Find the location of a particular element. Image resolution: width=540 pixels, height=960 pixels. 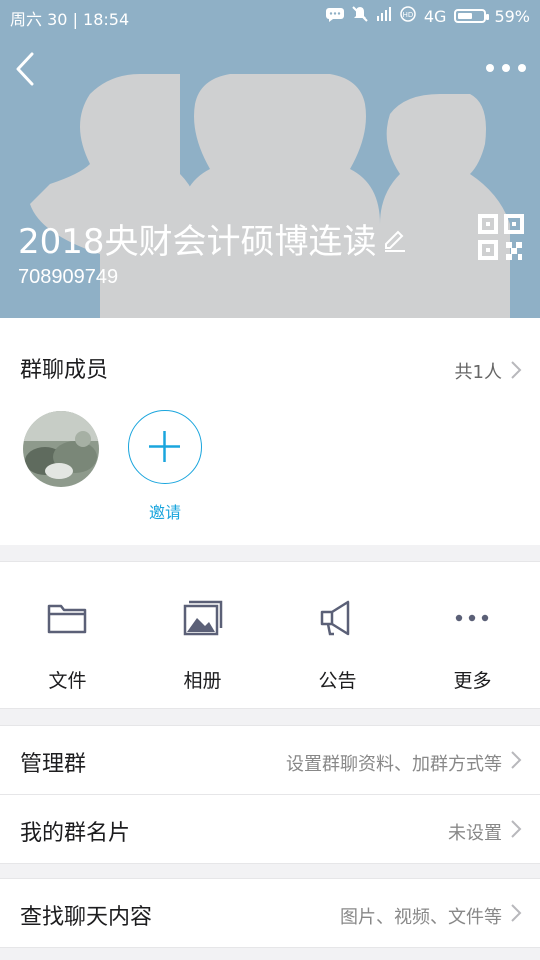

status-indicators: HD 4G 59% is located at coordinates (427, 16).